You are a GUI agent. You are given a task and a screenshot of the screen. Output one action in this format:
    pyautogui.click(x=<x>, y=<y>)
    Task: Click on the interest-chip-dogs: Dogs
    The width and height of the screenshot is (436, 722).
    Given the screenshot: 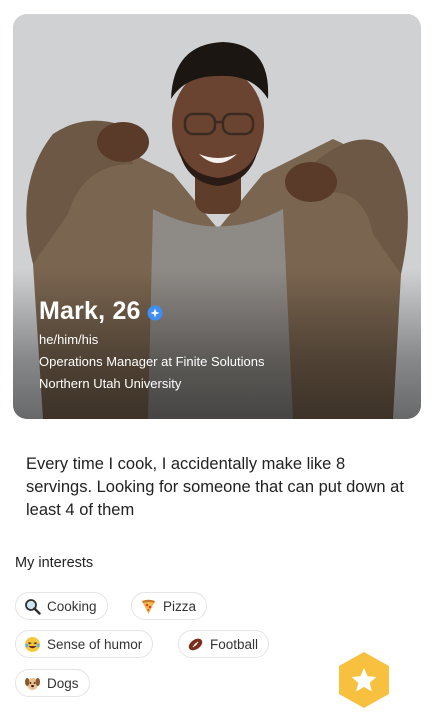 What is the action you would take?
    pyautogui.click(x=52, y=683)
    